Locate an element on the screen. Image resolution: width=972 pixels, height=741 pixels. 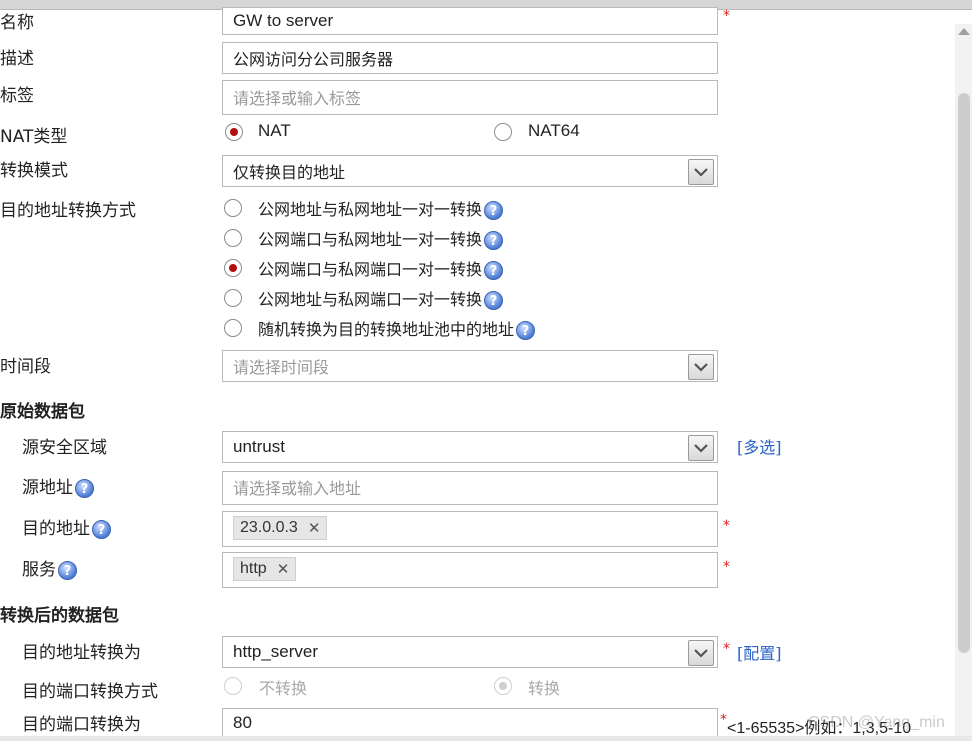
name-label: 名称 is located at coordinates (17, 23).